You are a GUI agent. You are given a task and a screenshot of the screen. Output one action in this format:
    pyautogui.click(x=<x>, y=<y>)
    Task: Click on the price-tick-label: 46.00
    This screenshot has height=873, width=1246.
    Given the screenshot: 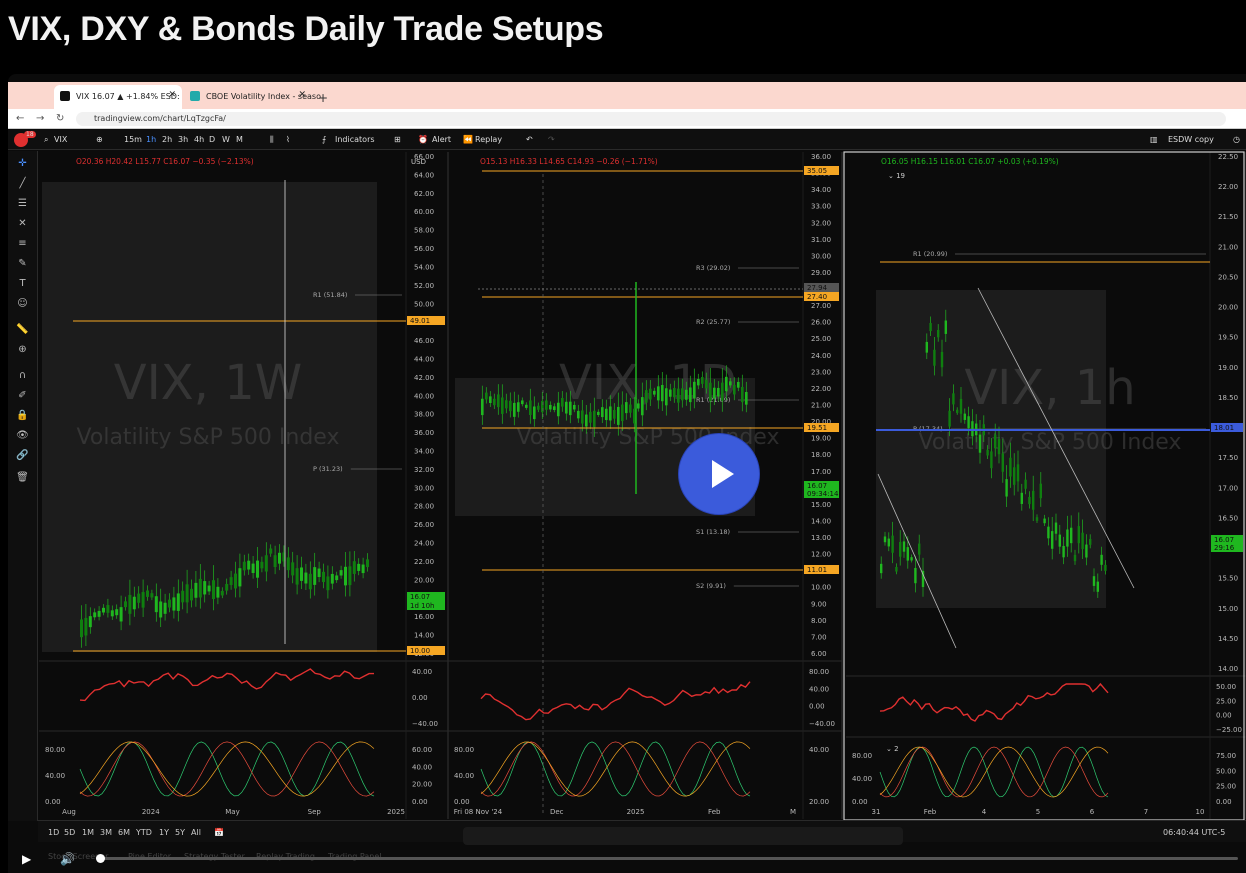 What is the action you would take?
    pyautogui.click(x=424, y=341)
    